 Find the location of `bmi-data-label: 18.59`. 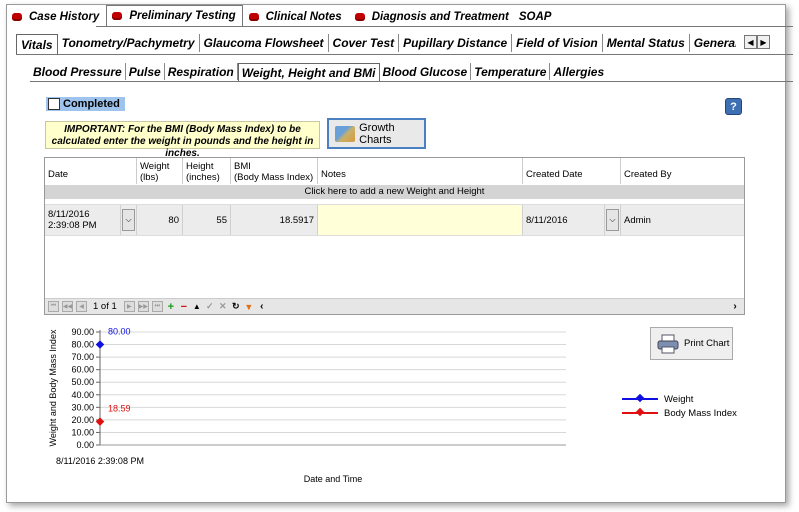

bmi-data-label: 18.59 is located at coordinates (119, 409).